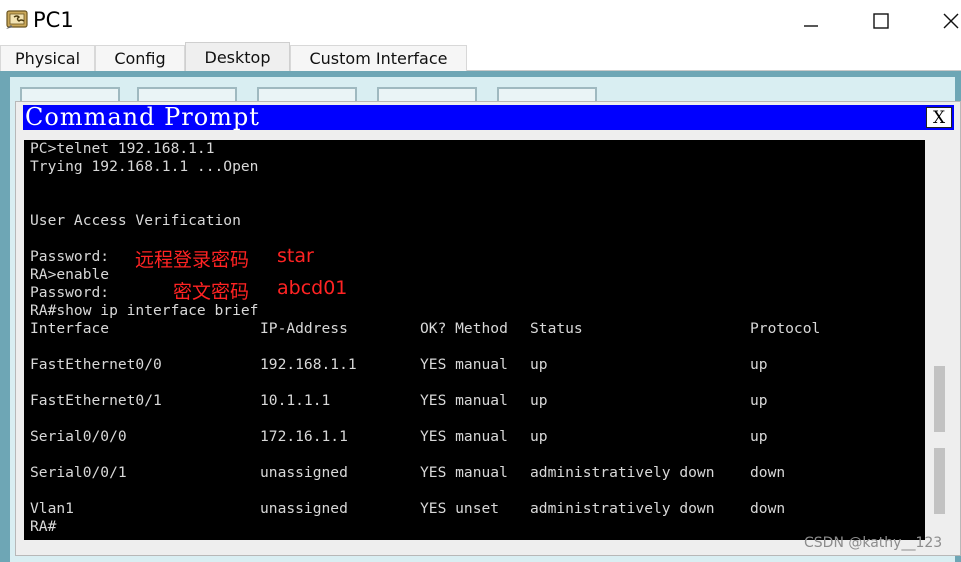 This screenshot has width=961, height=562. I want to click on close-icon, so click(951, 21).